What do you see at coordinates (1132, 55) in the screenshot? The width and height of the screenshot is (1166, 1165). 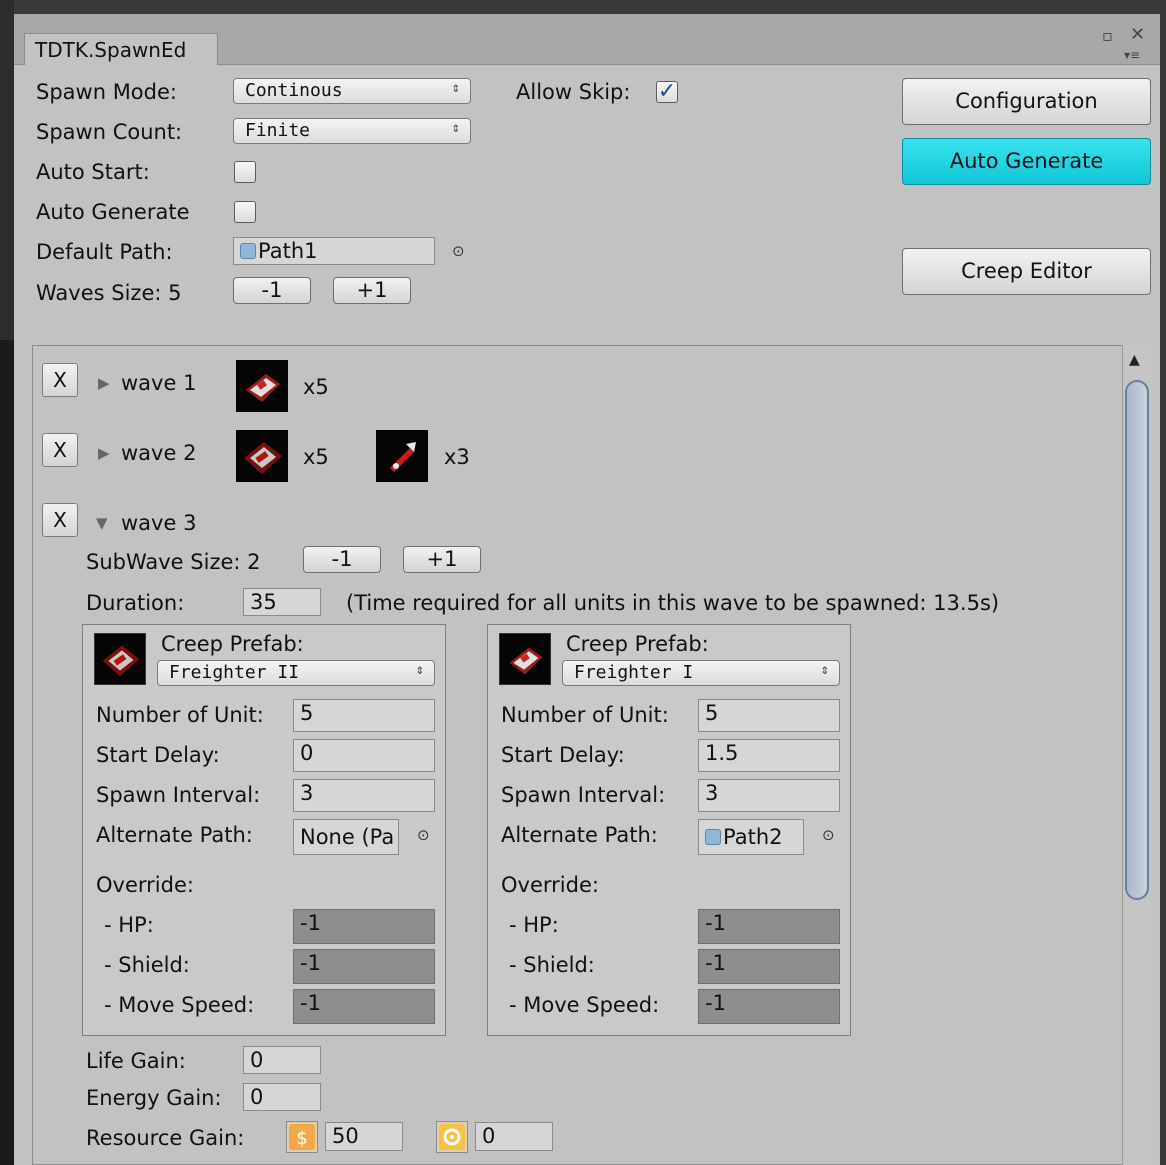 I see `tab-menu-icon: ▾≡` at bounding box center [1132, 55].